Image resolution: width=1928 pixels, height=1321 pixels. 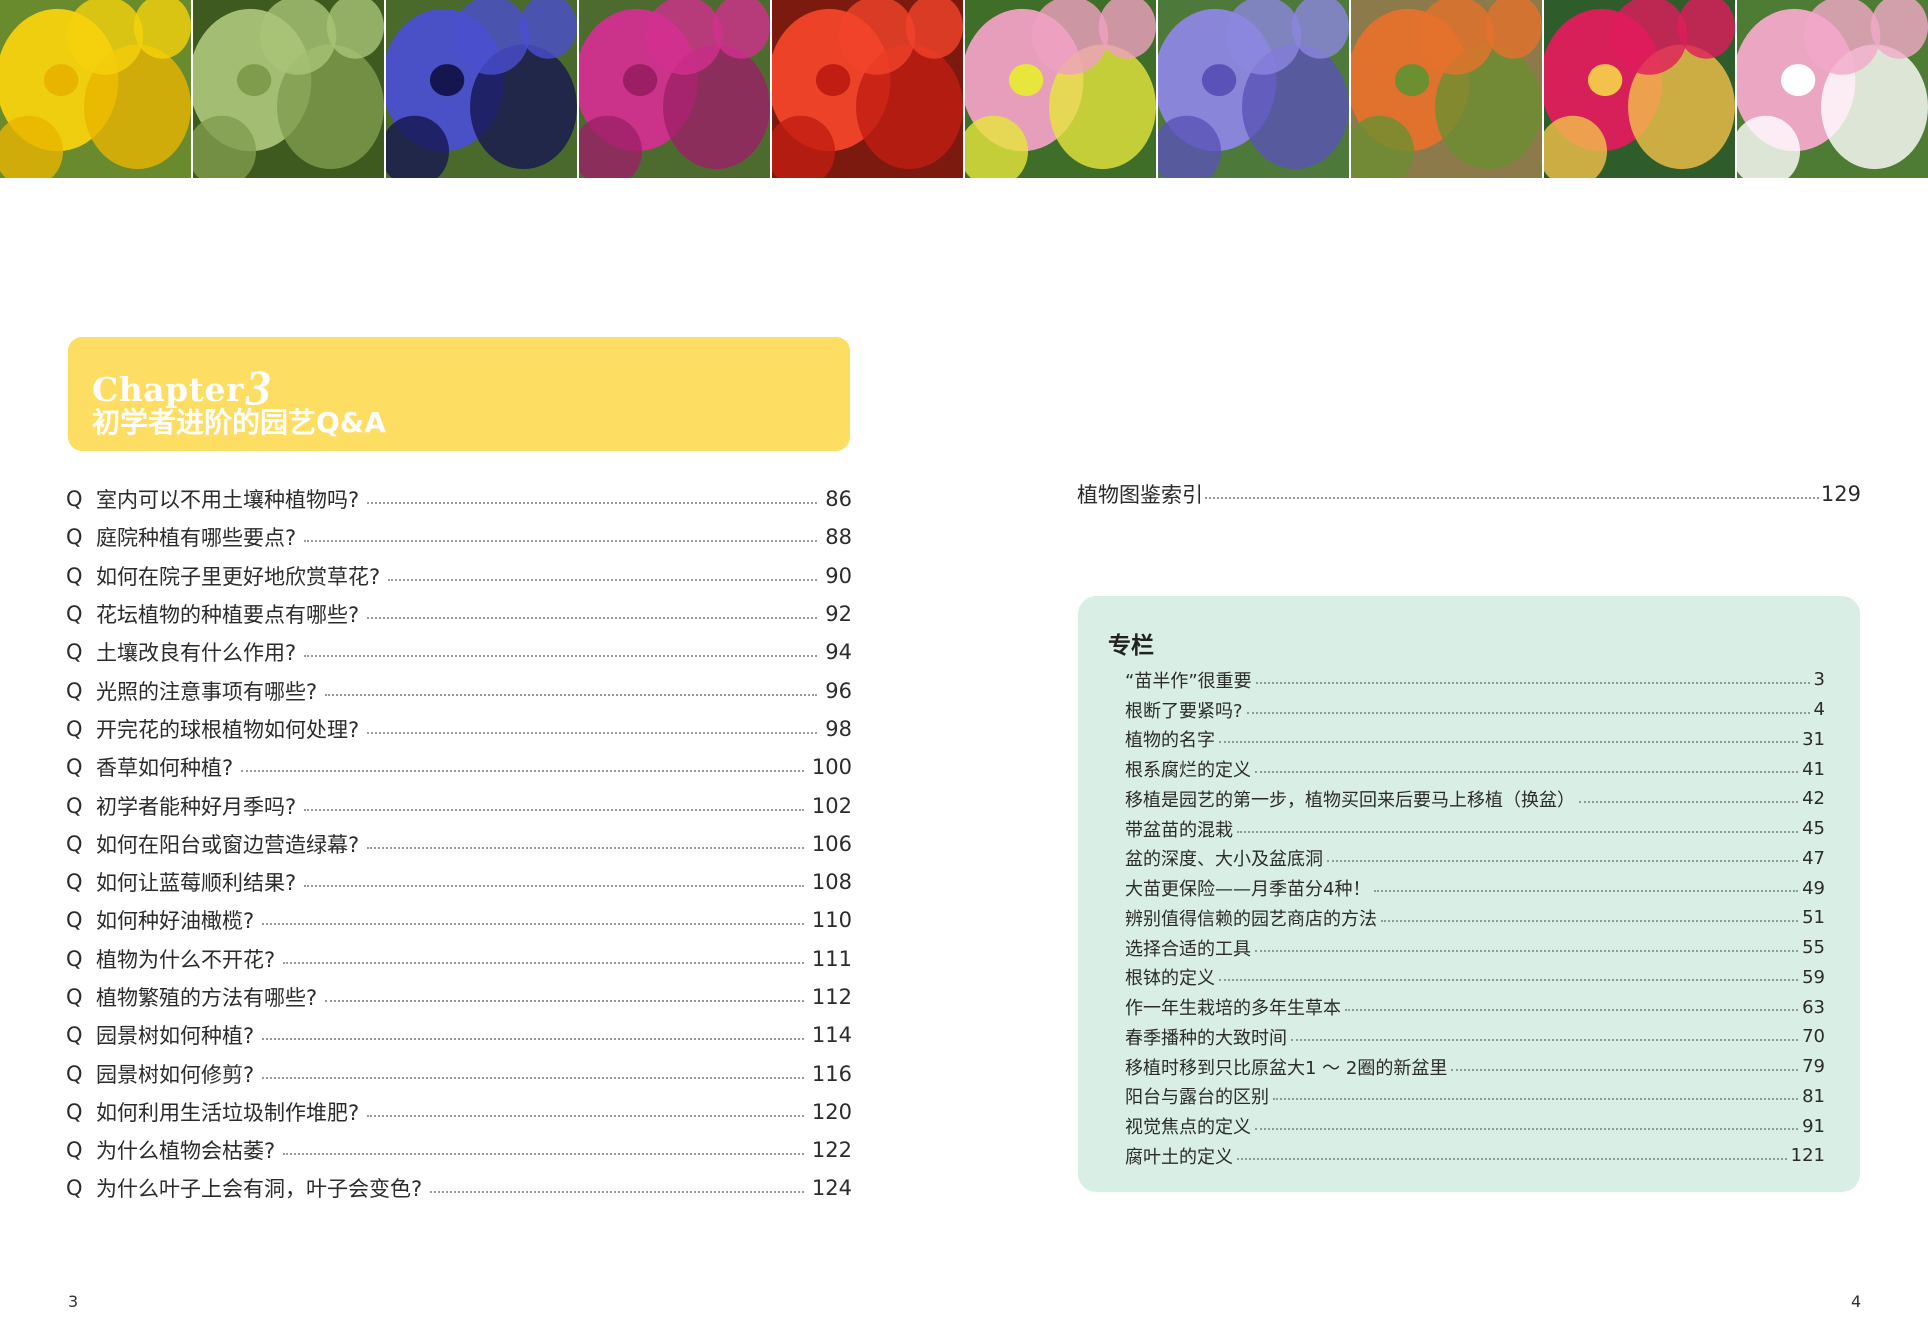 I want to click on index-entry-text: 植物图鉴索引, so click(x=1140, y=495).